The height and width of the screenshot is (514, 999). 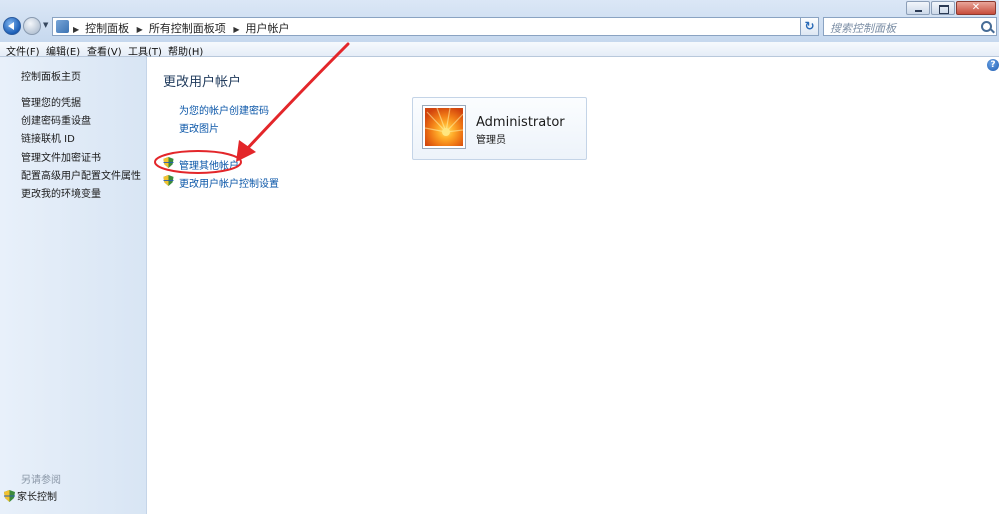 I want to click on minimize-icon, so click(x=918, y=11).